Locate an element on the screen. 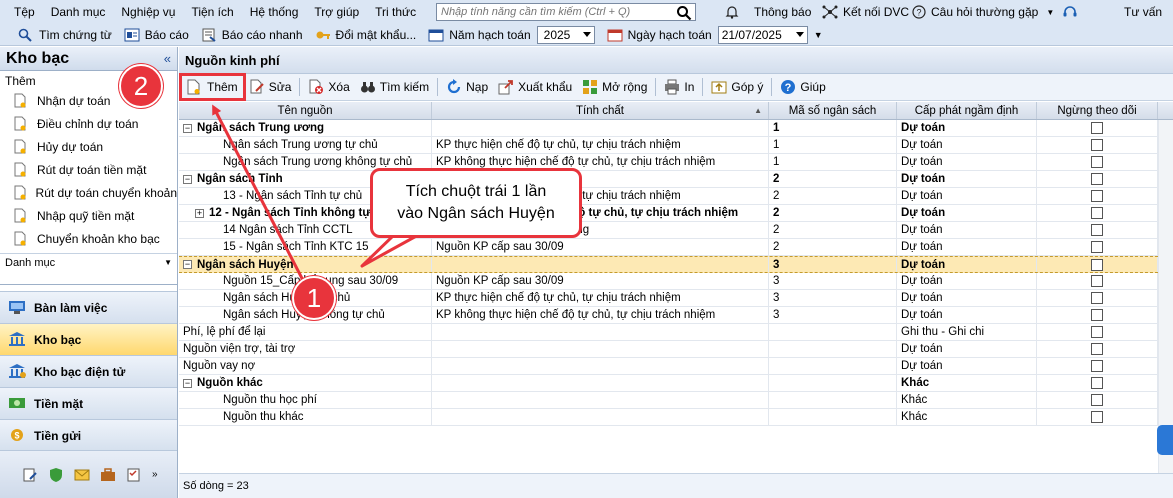 This screenshot has height=498, width=1173. column-header-default-allocation: Cấp phát ngầm định is located at coordinates (967, 110).